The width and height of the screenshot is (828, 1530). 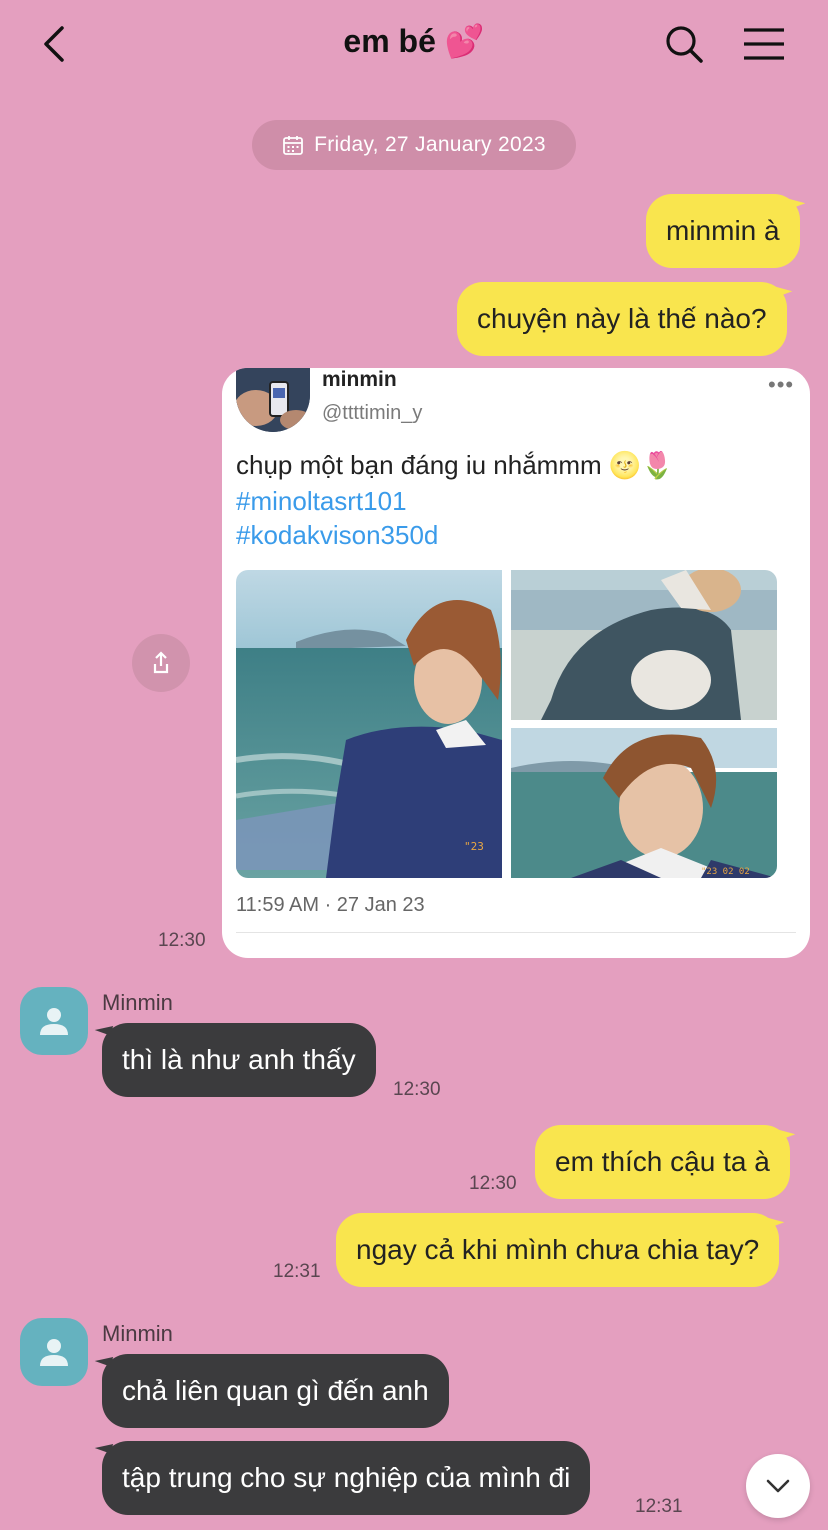 I want to click on hamburger-menu-icon, so click(x=764, y=44).